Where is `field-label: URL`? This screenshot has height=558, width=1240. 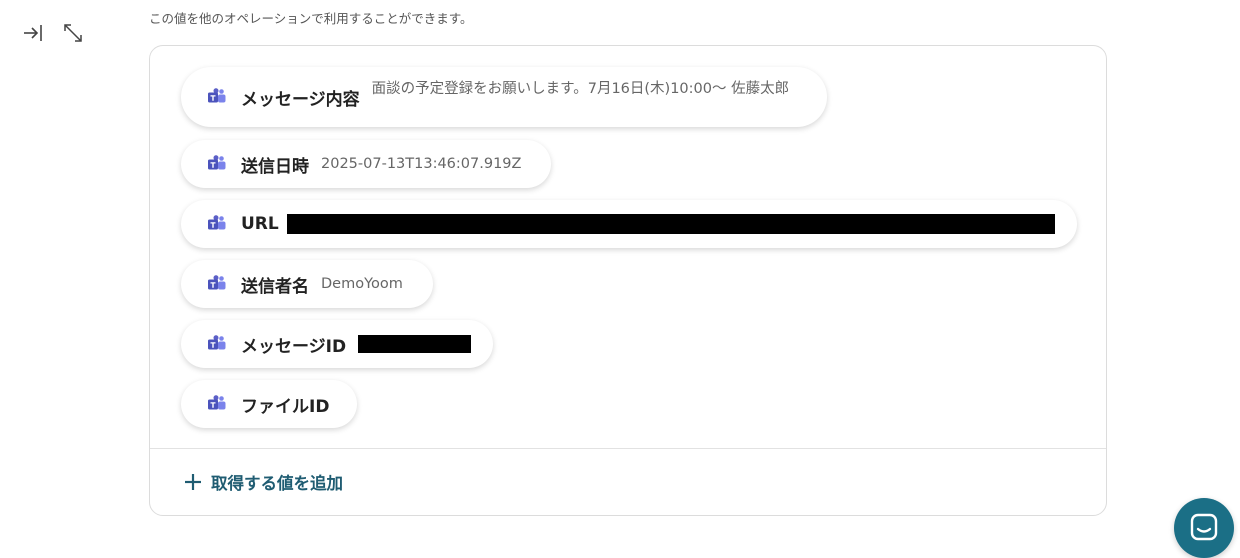
field-label: URL is located at coordinates (260, 224).